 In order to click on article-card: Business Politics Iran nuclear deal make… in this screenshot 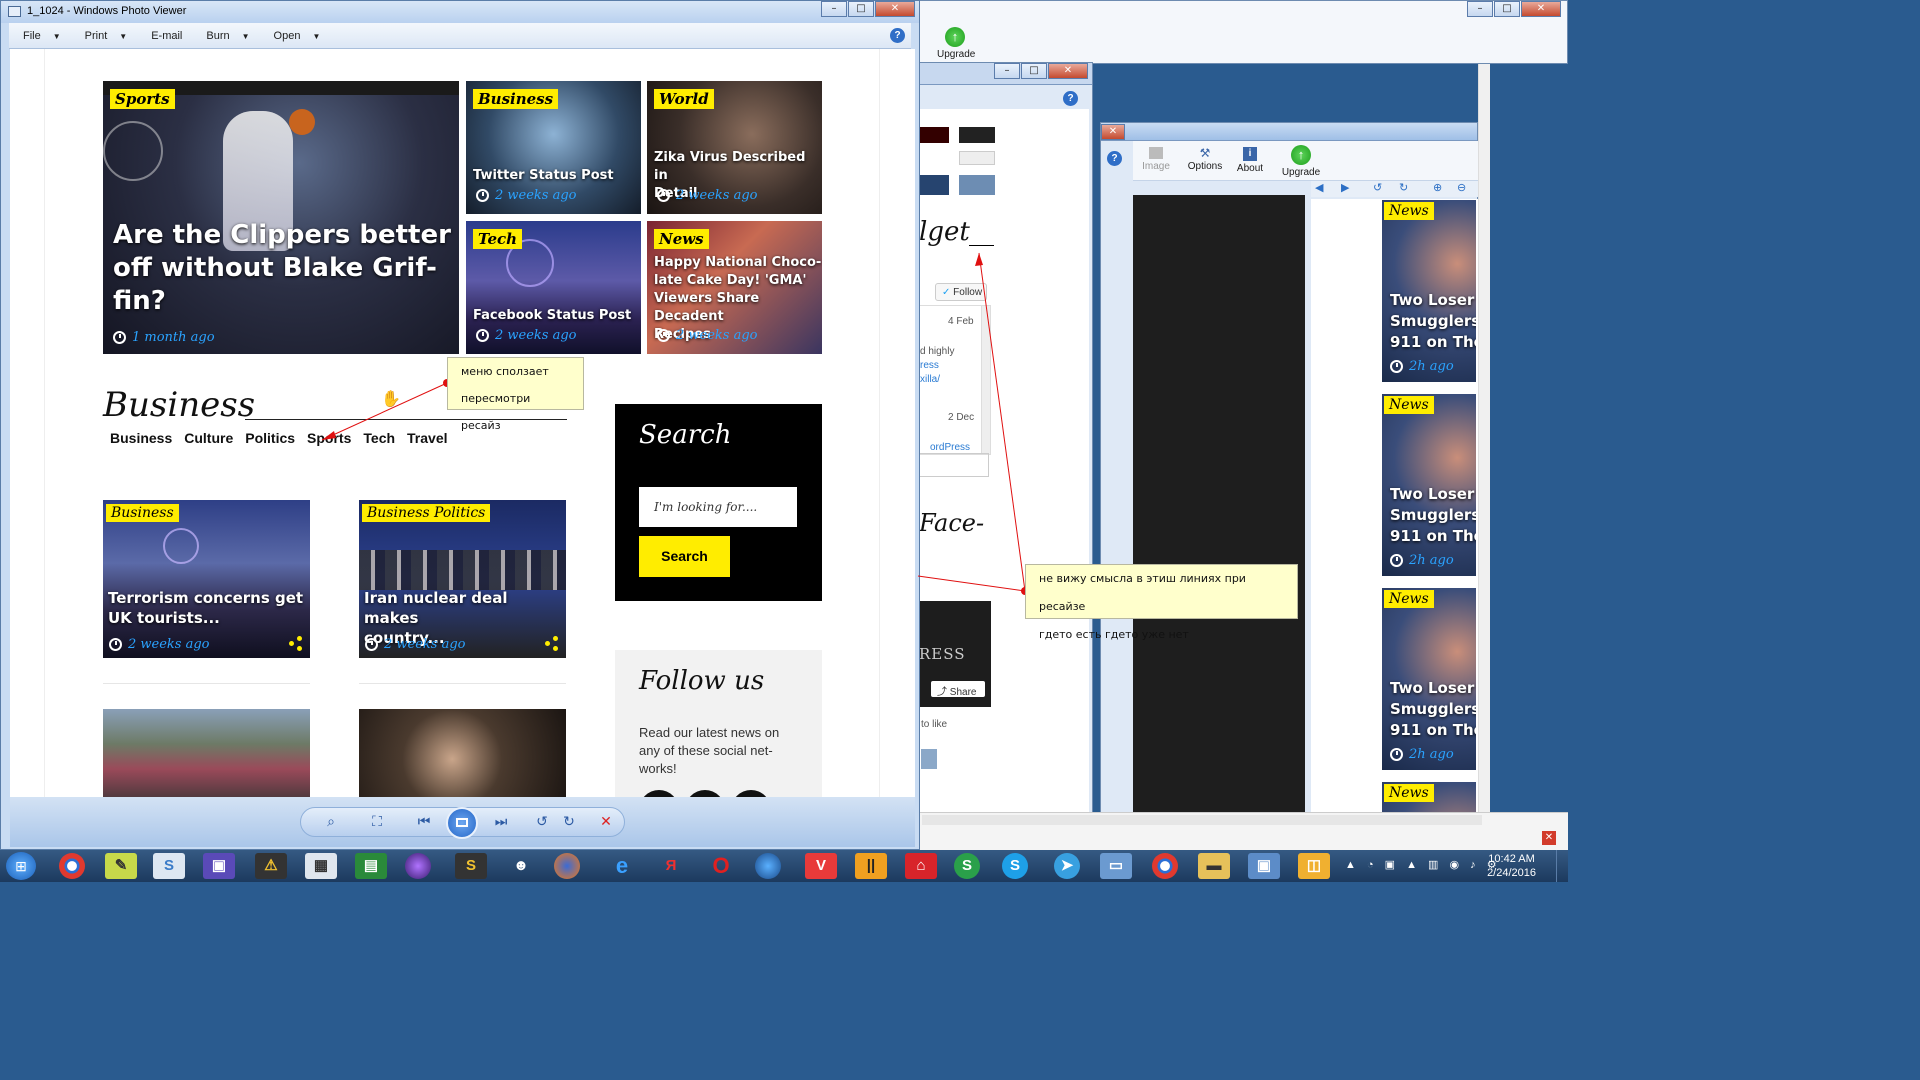, I will do `click(462, 579)`.